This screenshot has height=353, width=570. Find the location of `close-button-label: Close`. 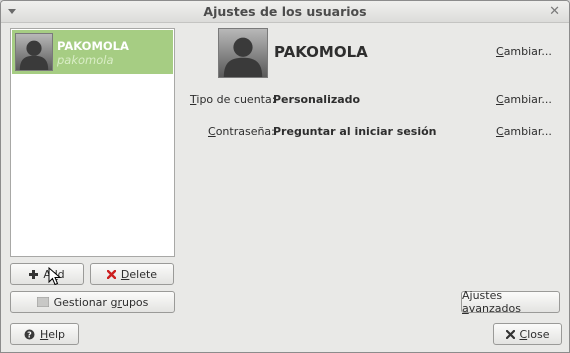

close-button-label: Close is located at coordinates (534, 334).